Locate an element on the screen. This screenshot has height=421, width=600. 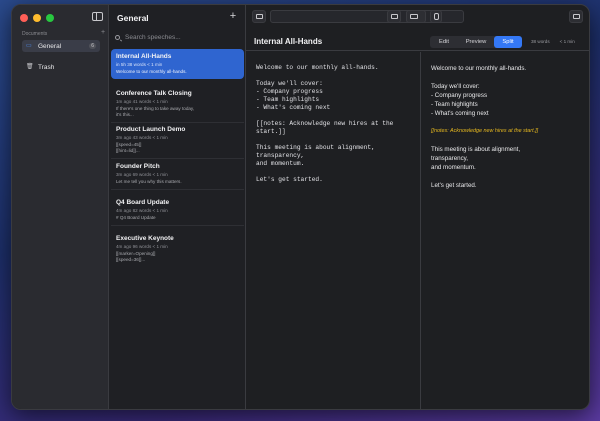
card-title: Internal All-Hands is located at coordinates (144, 56).